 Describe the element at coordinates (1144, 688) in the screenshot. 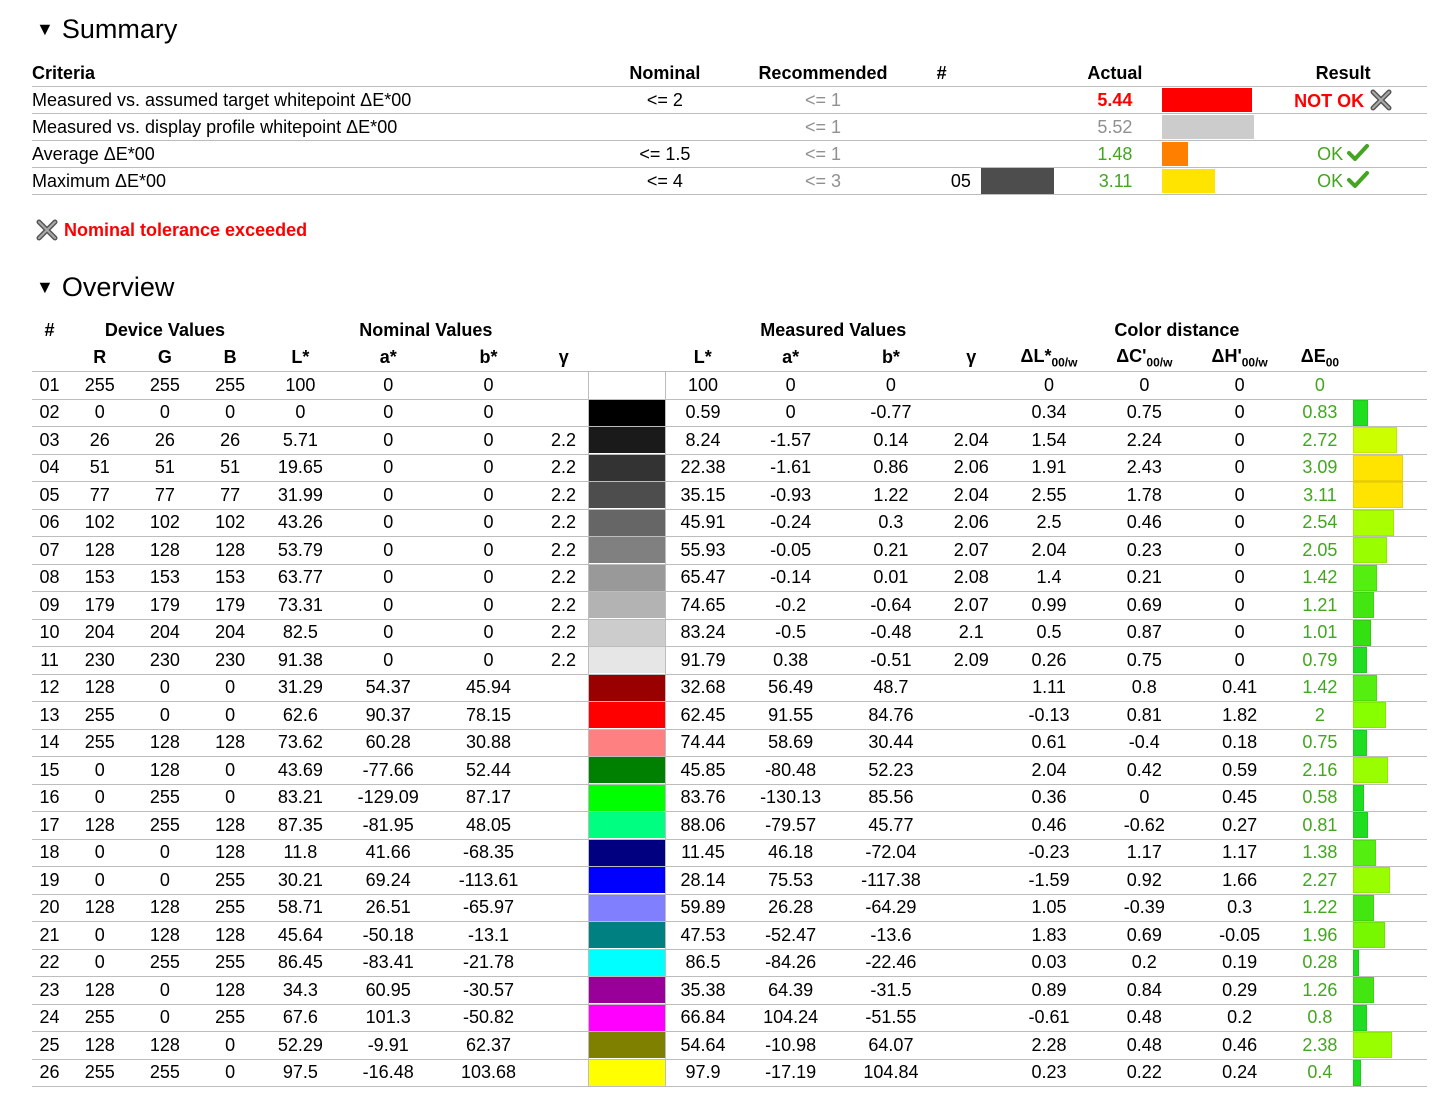

I see `cell-dc: 0.8` at that location.